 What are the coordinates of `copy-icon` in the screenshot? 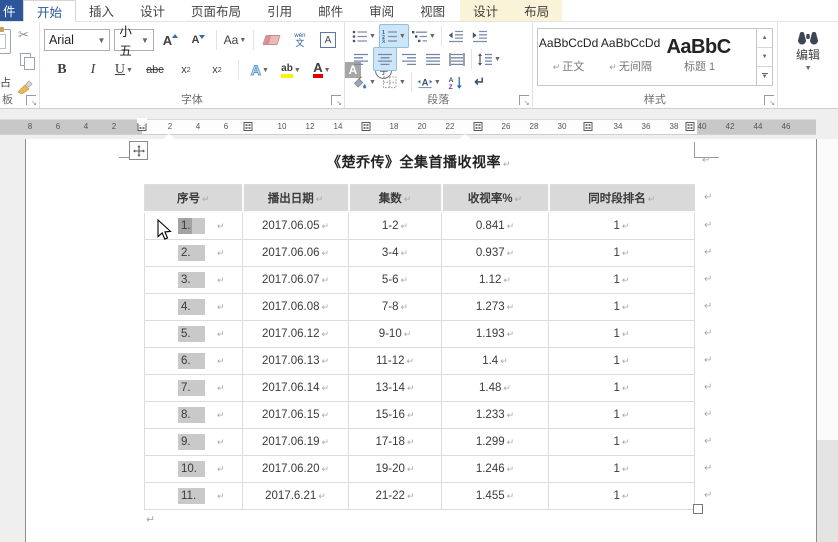 It's located at (27, 61).